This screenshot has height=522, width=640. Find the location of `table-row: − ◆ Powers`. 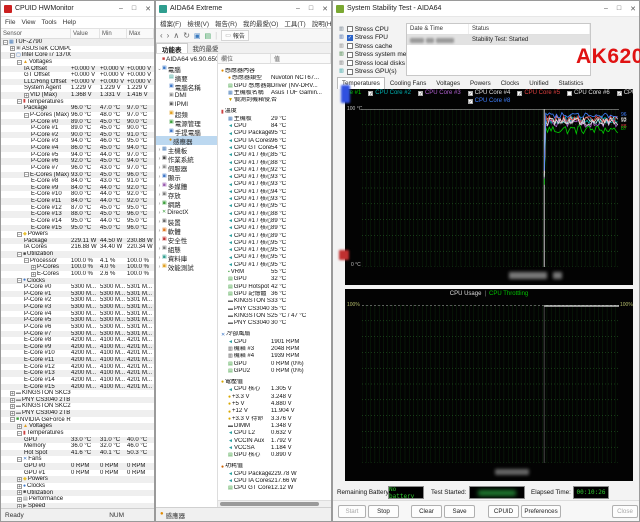

table-row: − ◆ Powers is located at coordinates (77, 234).